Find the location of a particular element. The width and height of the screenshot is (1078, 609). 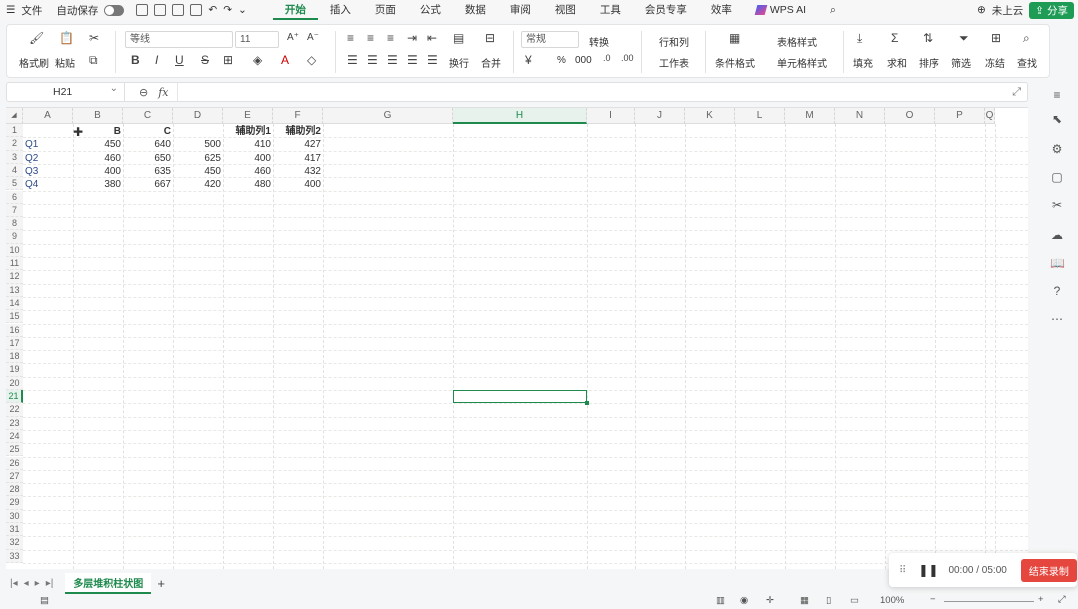

row-header-24: 24 is located at coordinates (14, 436).